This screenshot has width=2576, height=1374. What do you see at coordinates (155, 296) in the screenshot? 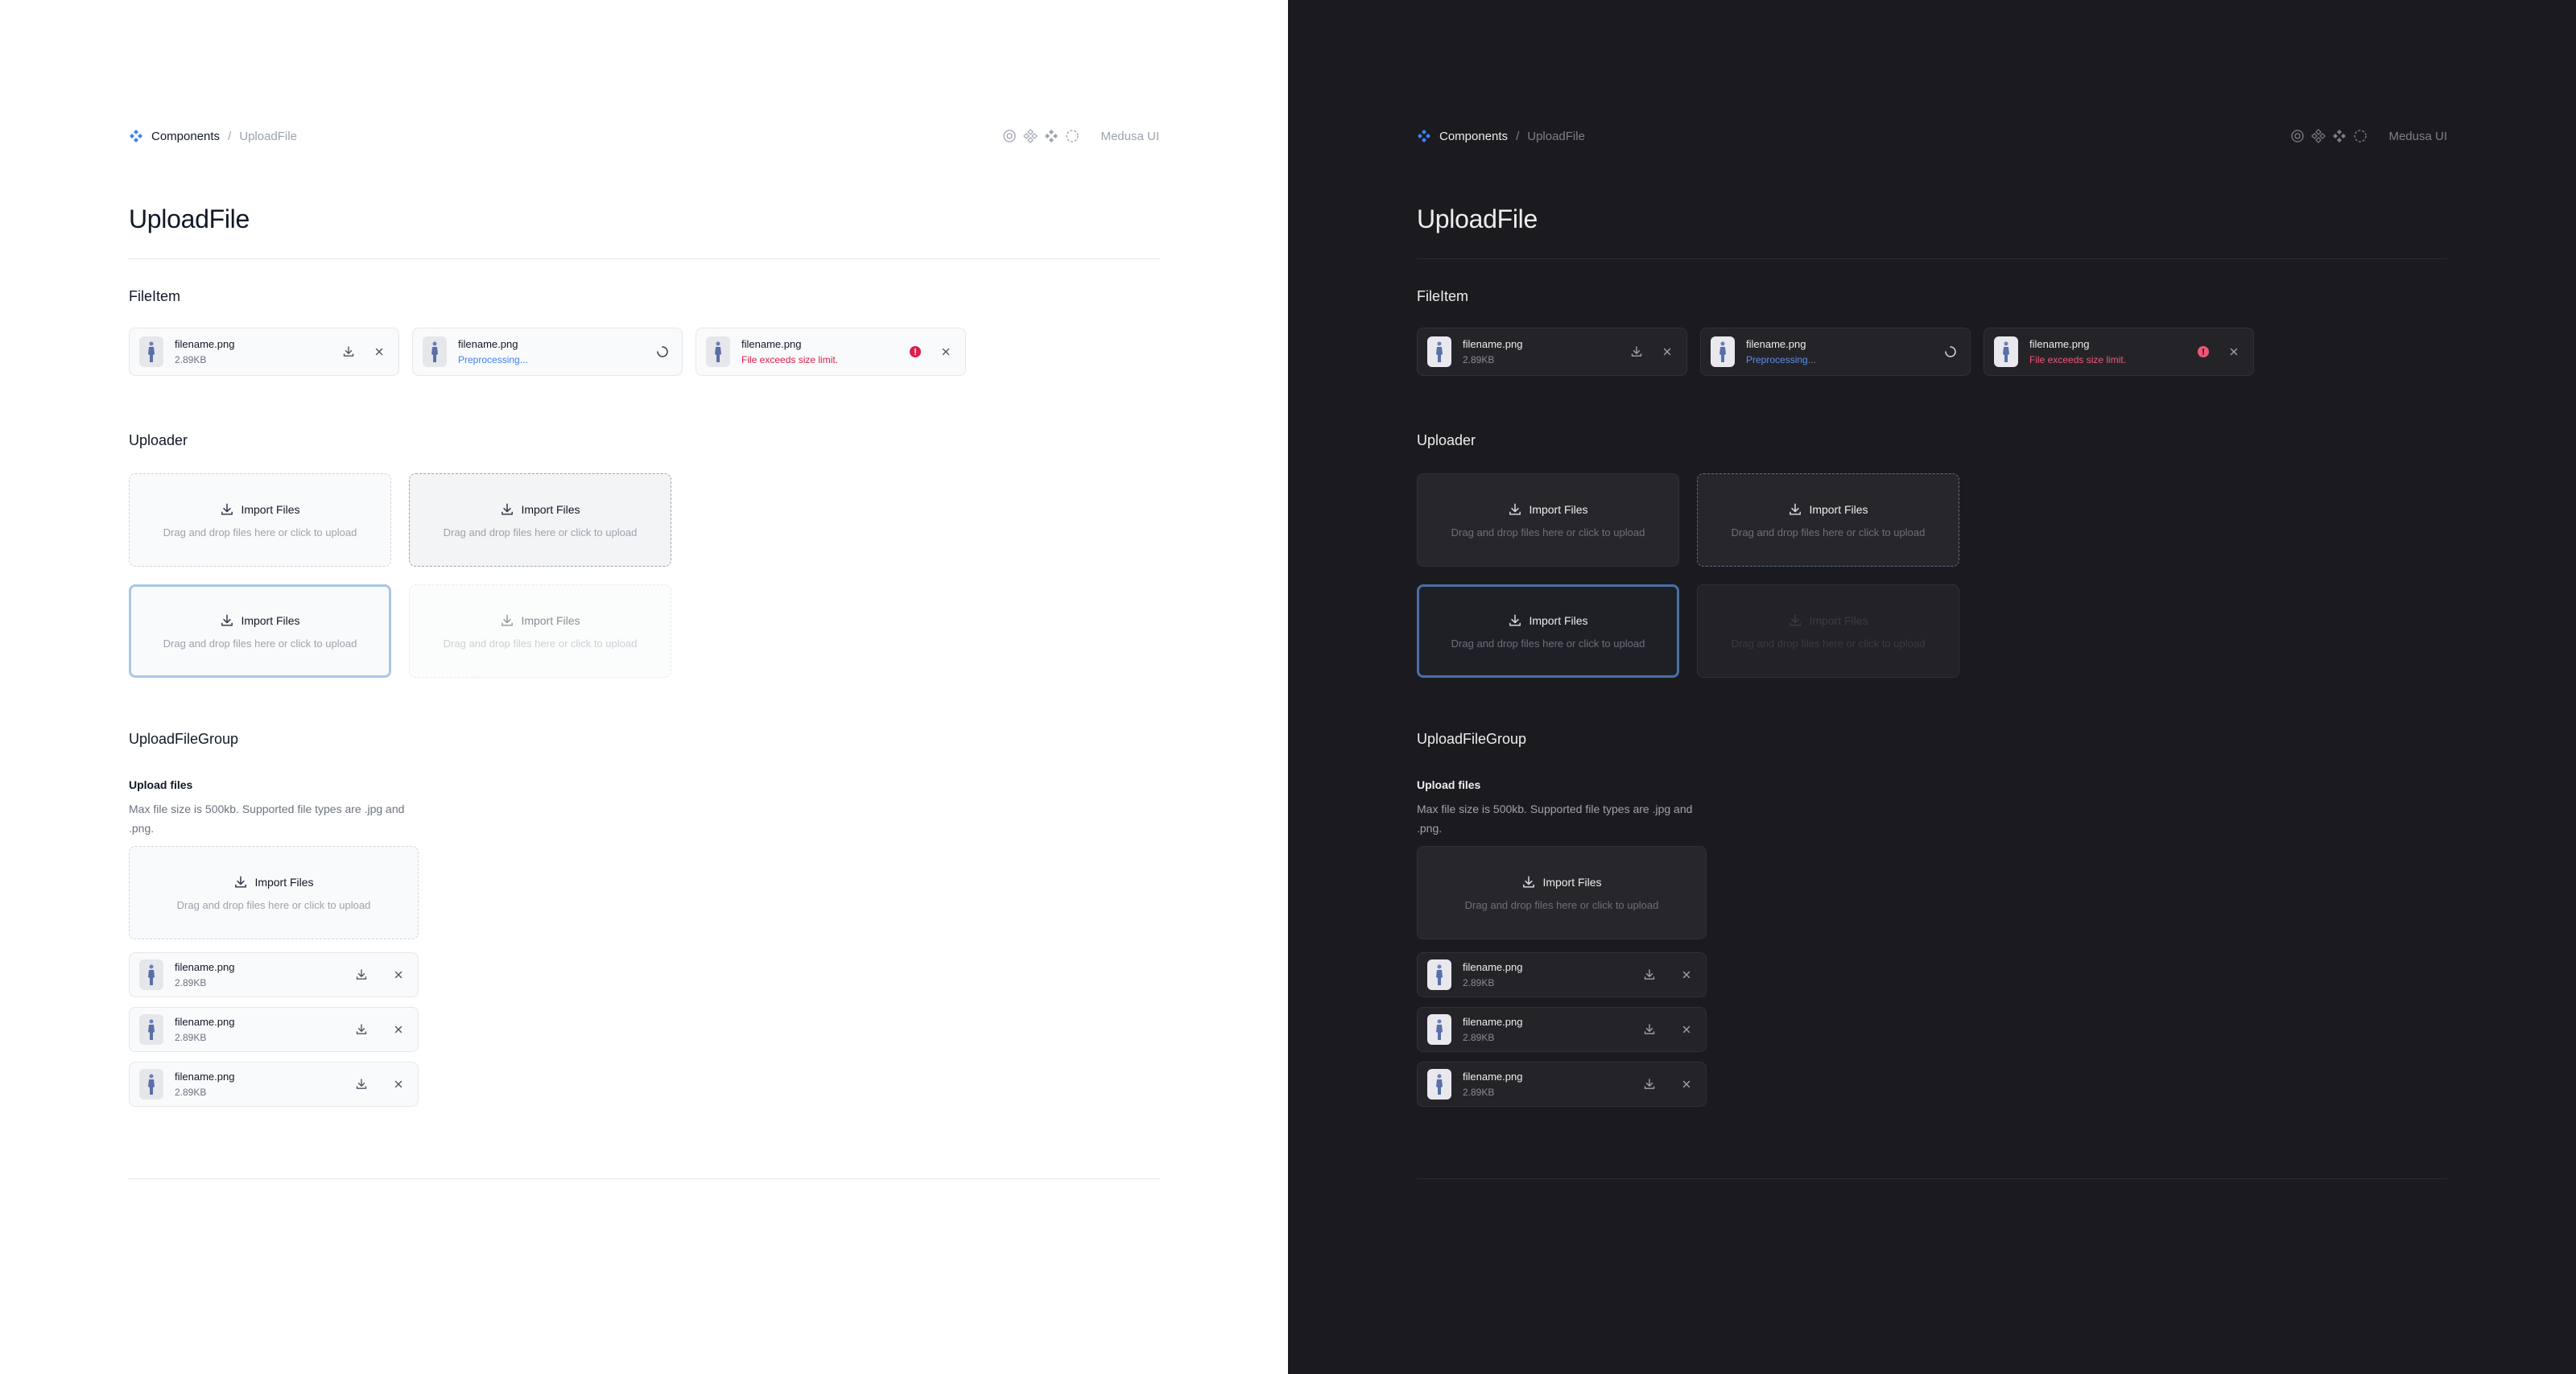
I see `section-title-fileitem: FileItem` at bounding box center [155, 296].